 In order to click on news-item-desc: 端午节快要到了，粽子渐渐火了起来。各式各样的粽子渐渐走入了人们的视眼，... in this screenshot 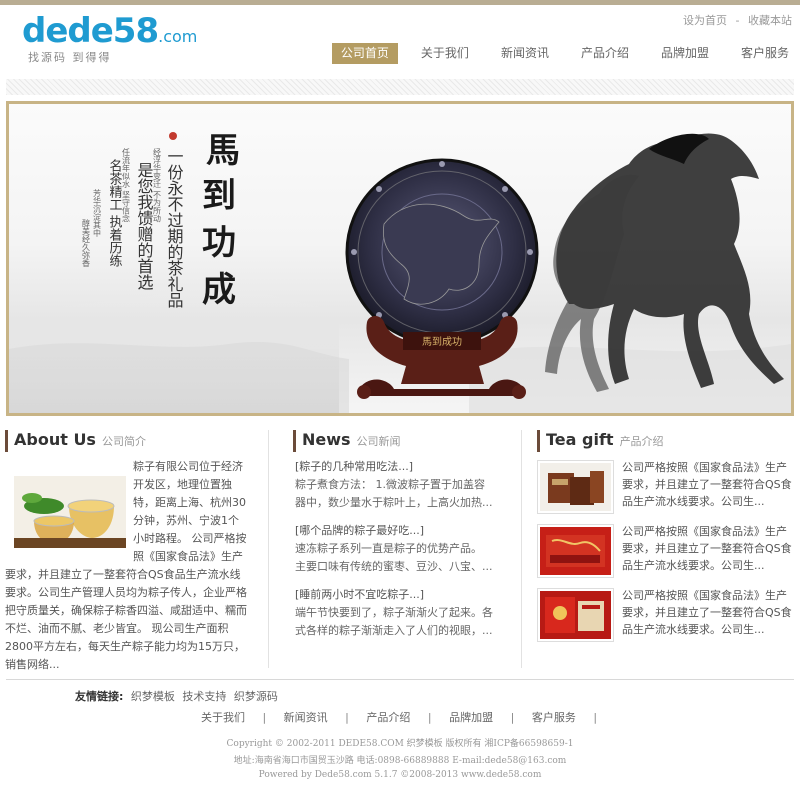, I will do `click(394, 621)`.